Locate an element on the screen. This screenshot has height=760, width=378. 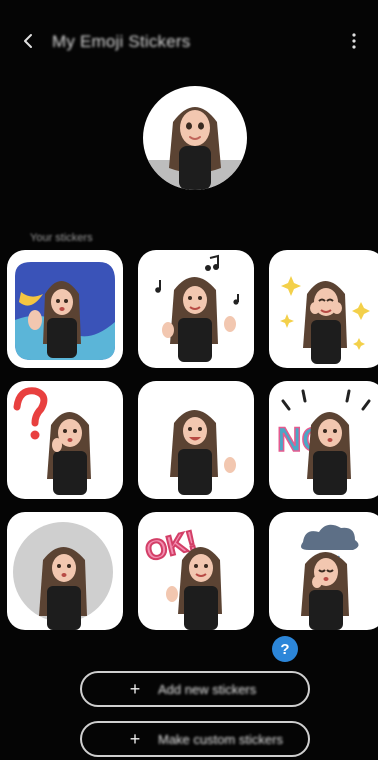
help-button: ? is located at coordinates (285, 649).